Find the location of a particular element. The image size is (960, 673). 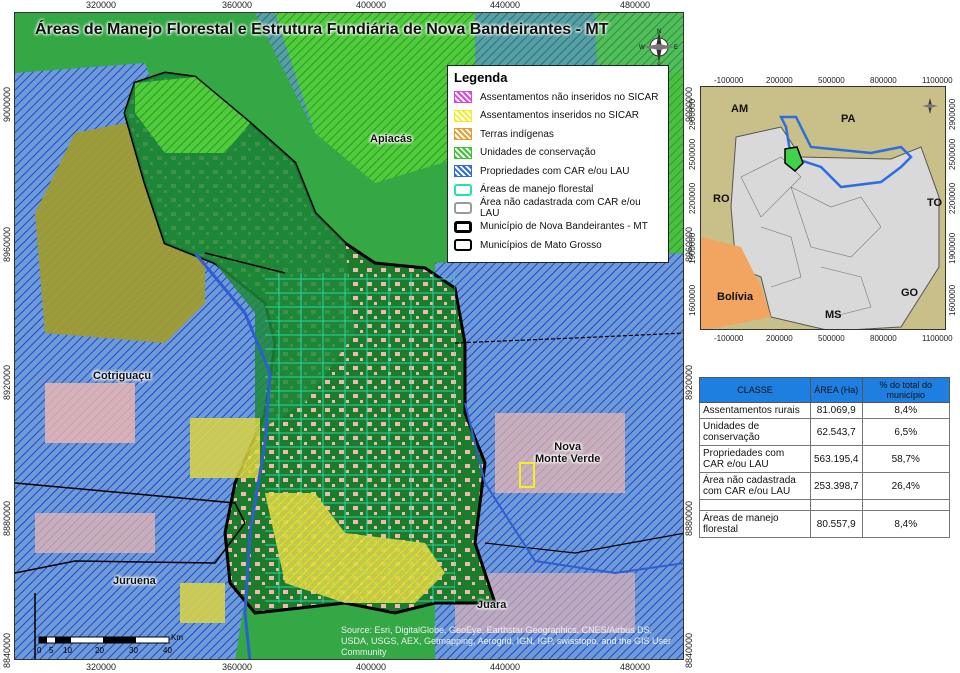

inset-label-ro: RO is located at coordinates (721, 199).